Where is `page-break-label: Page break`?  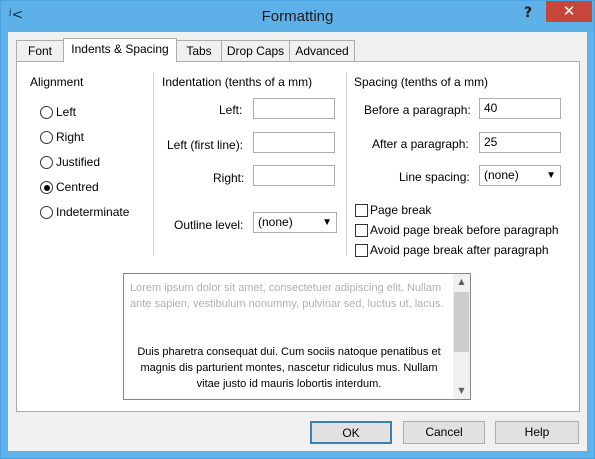 page-break-label: Page break is located at coordinates (400, 210).